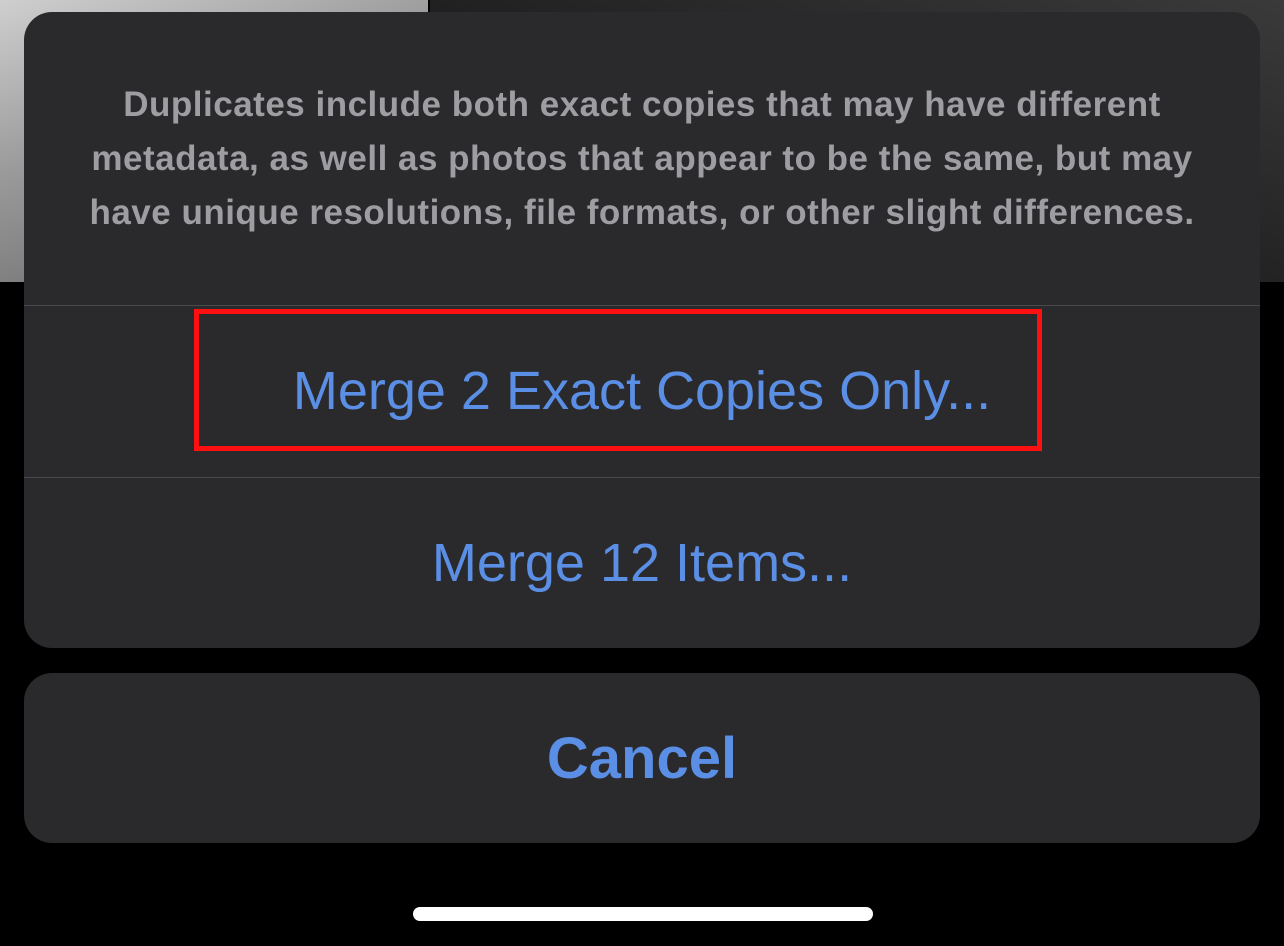 This screenshot has width=1284, height=946. What do you see at coordinates (643, 914) in the screenshot?
I see `home-indicator` at bounding box center [643, 914].